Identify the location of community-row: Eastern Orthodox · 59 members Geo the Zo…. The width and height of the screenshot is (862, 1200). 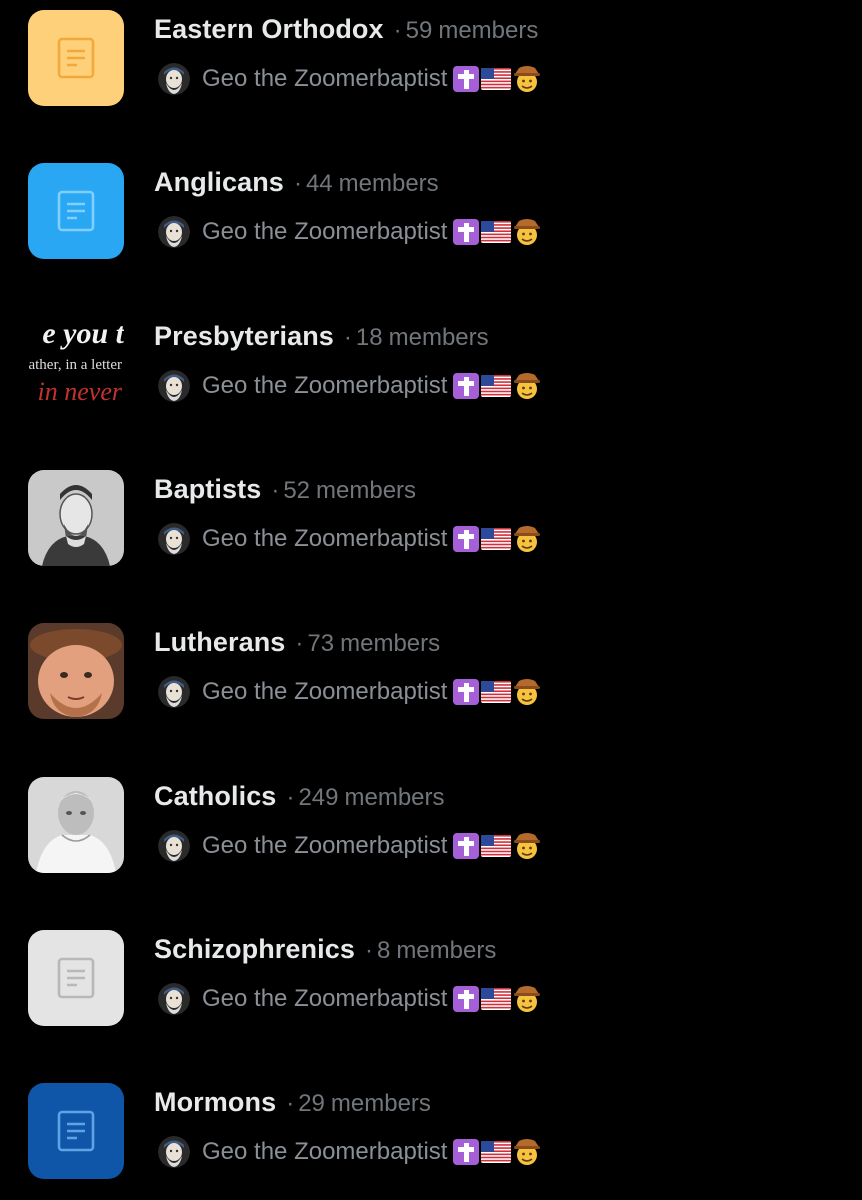
(431, 60).